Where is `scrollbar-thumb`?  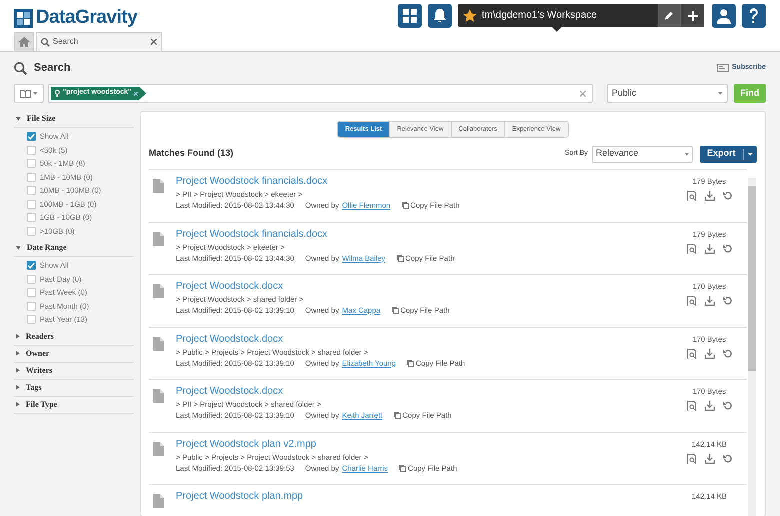
scrollbar-thumb is located at coordinates (752, 278).